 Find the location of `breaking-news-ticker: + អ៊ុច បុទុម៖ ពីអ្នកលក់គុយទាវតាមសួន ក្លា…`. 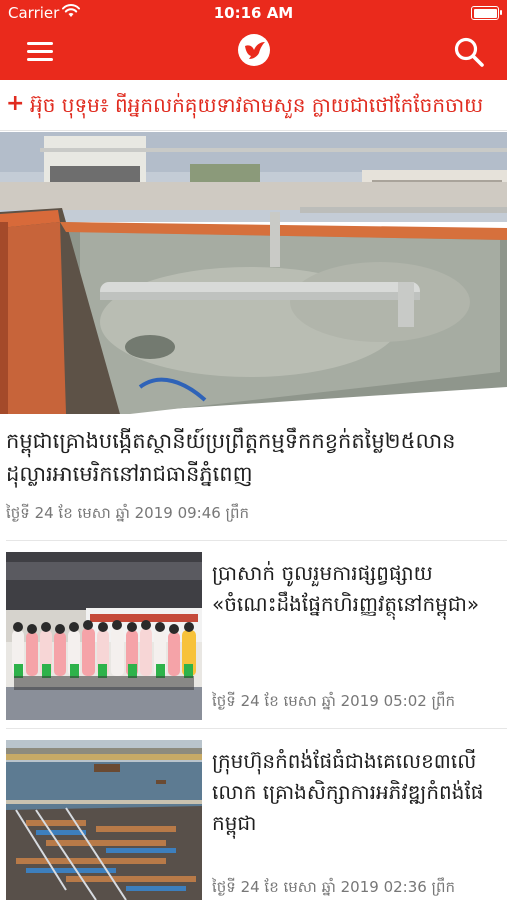

breaking-news-ticker: + អ៊ុច បុទុម៖ ពីអ្នកលក់គុយទាវតាមសួន ក្លា… is located at coordinates (253, 105).